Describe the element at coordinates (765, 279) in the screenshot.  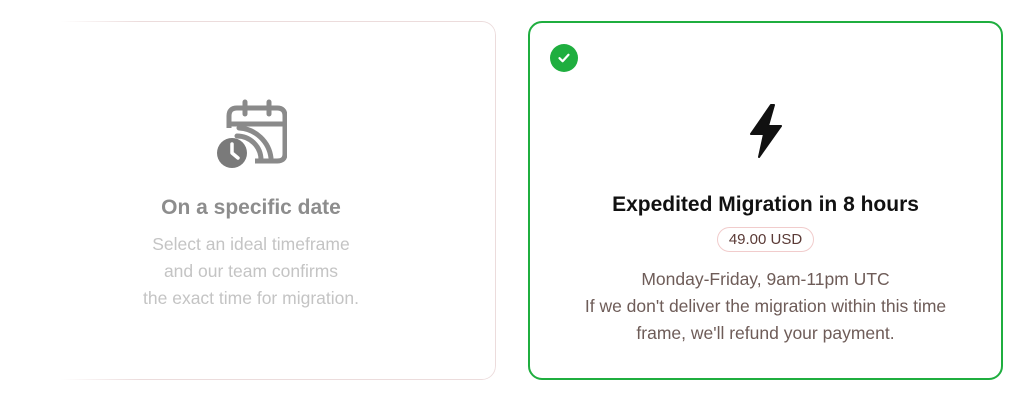
I see `description-line: Monday-Friday, 9am-11pm UTC` at that location.